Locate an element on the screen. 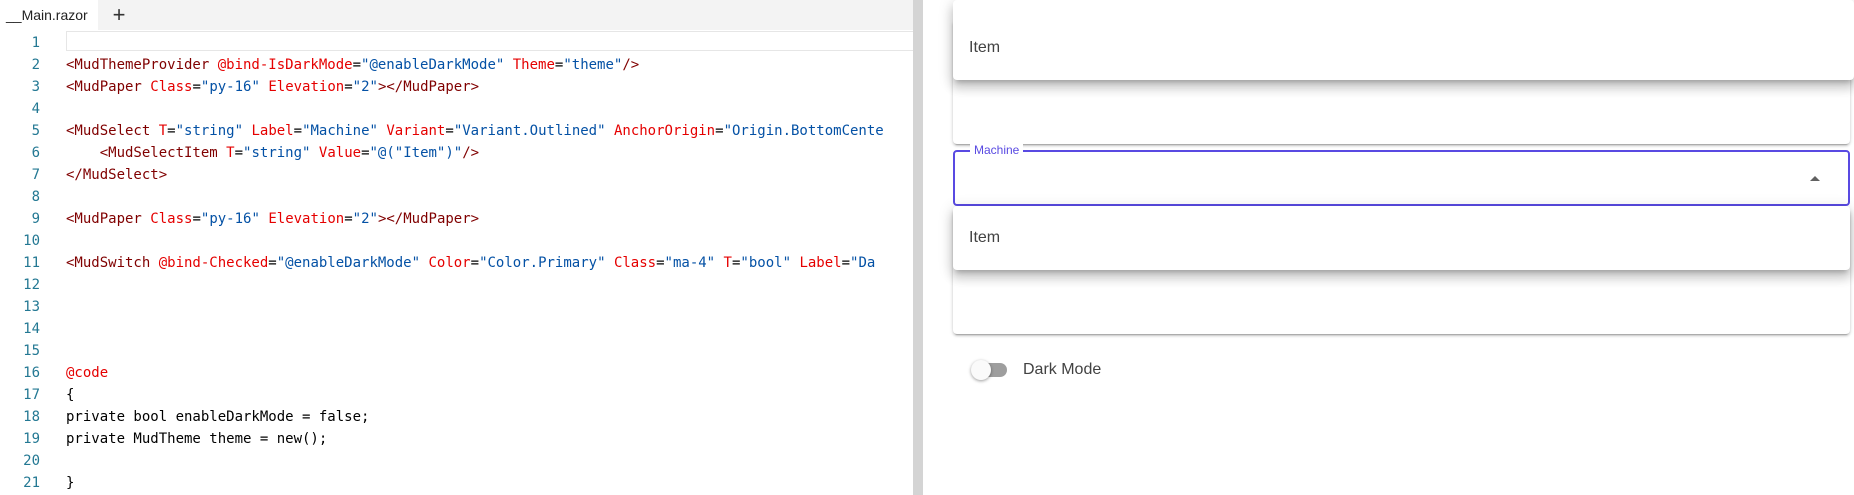 The image size is (1854, 495). code-line: 10 is located at coordinates (456, 241).